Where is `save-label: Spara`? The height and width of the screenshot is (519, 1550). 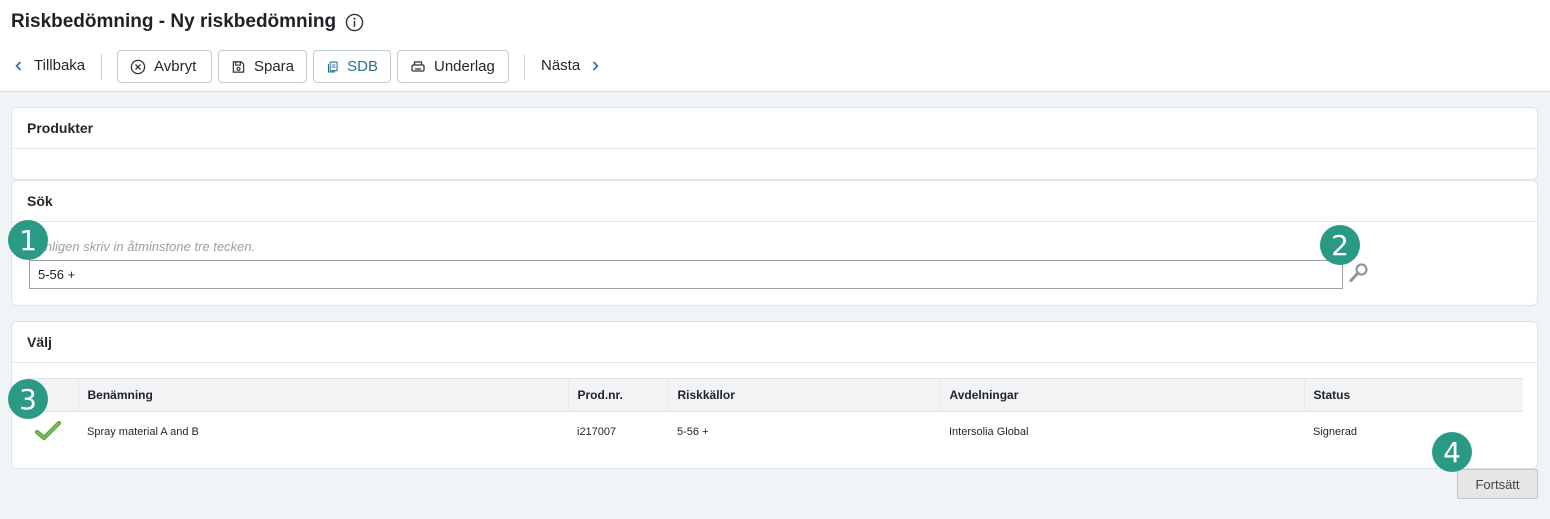
save-label: Spara is located at coordinates (273, 66).